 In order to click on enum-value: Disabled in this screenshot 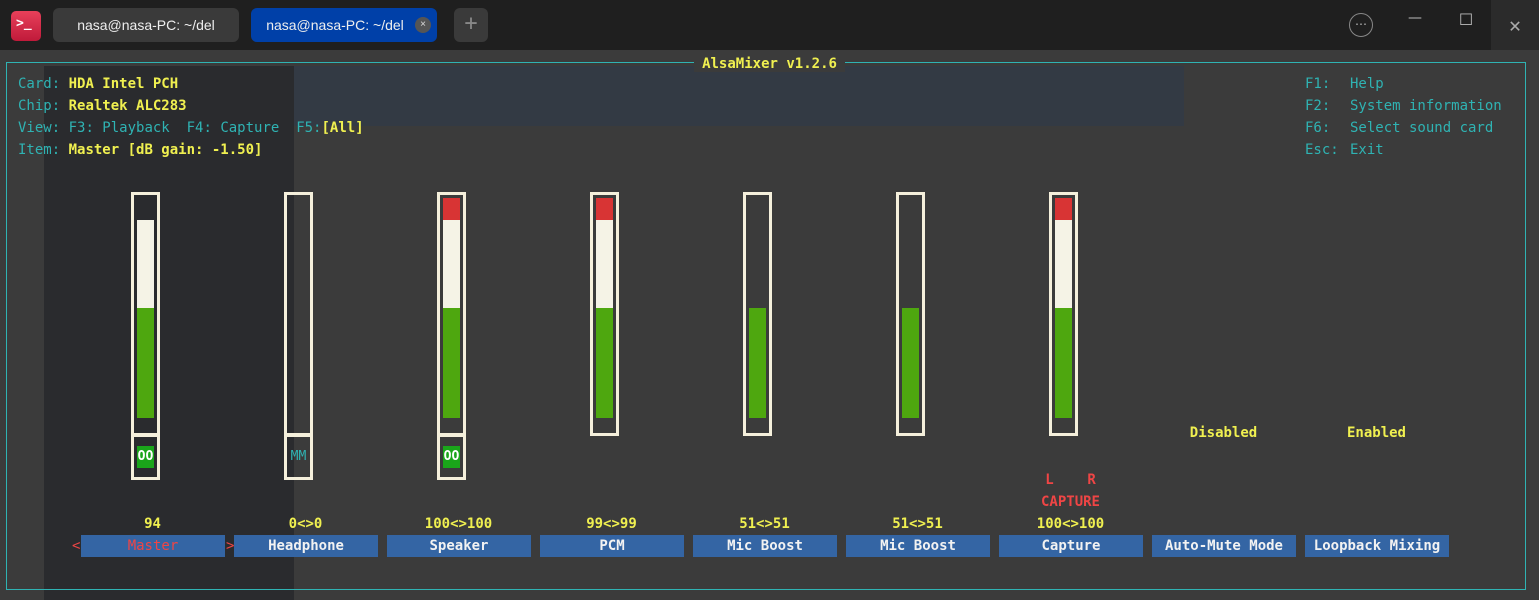, I will do `click(1223, 433)`.